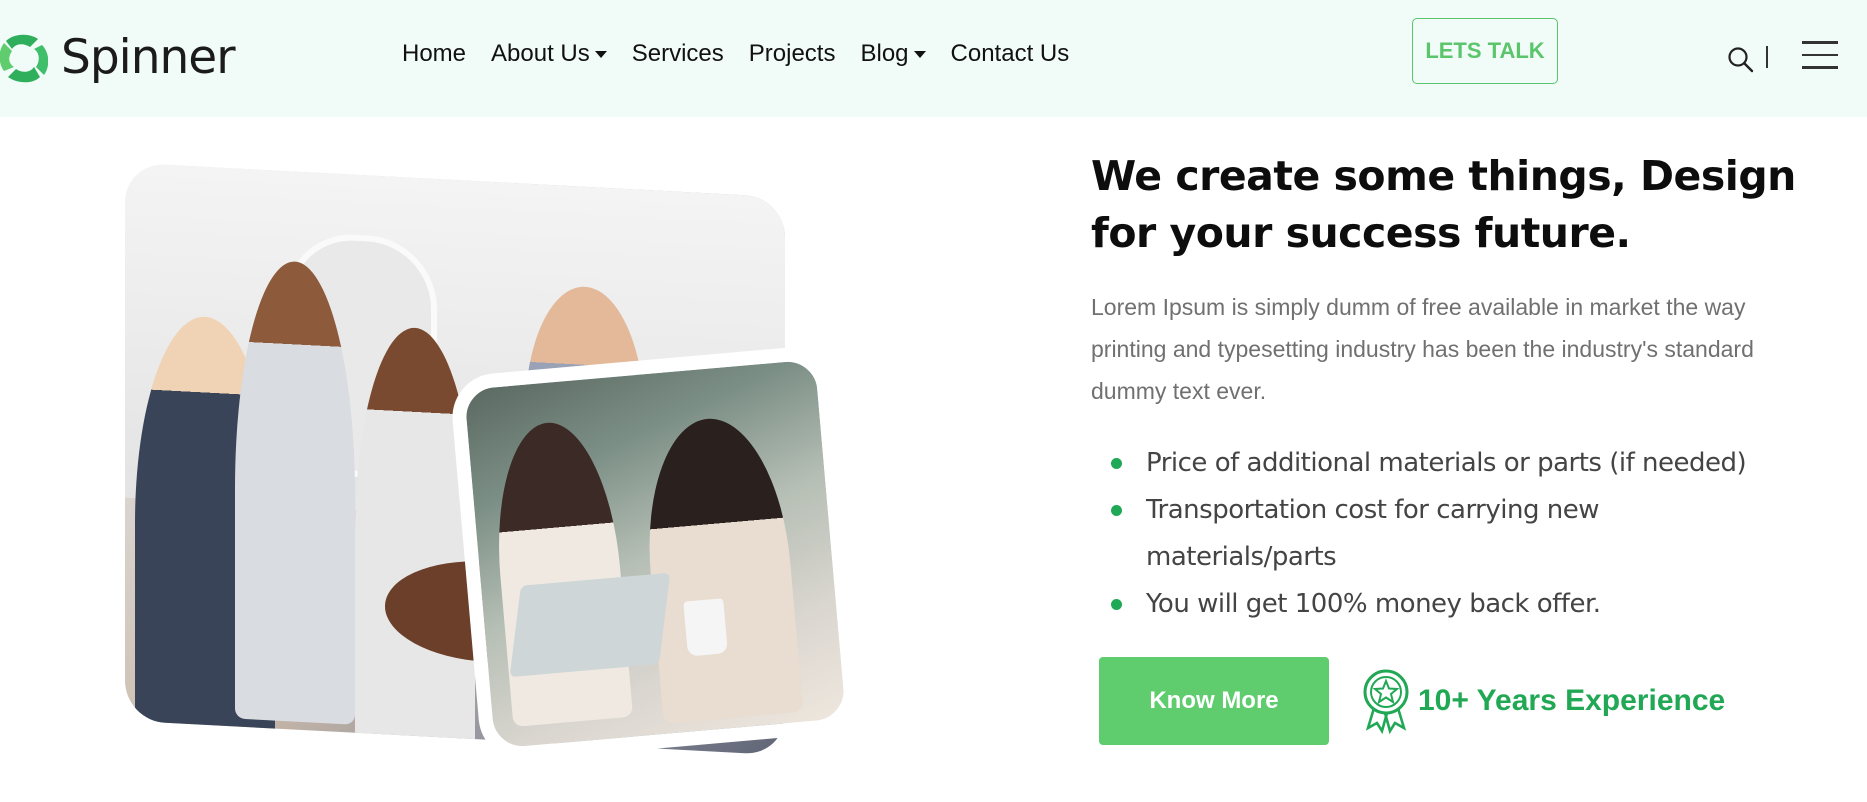 The height and width of the screenshot is (802, 1867). Describe the element at coordinates (1741, 60) in the screenshot. I see `search-icon` at that location.